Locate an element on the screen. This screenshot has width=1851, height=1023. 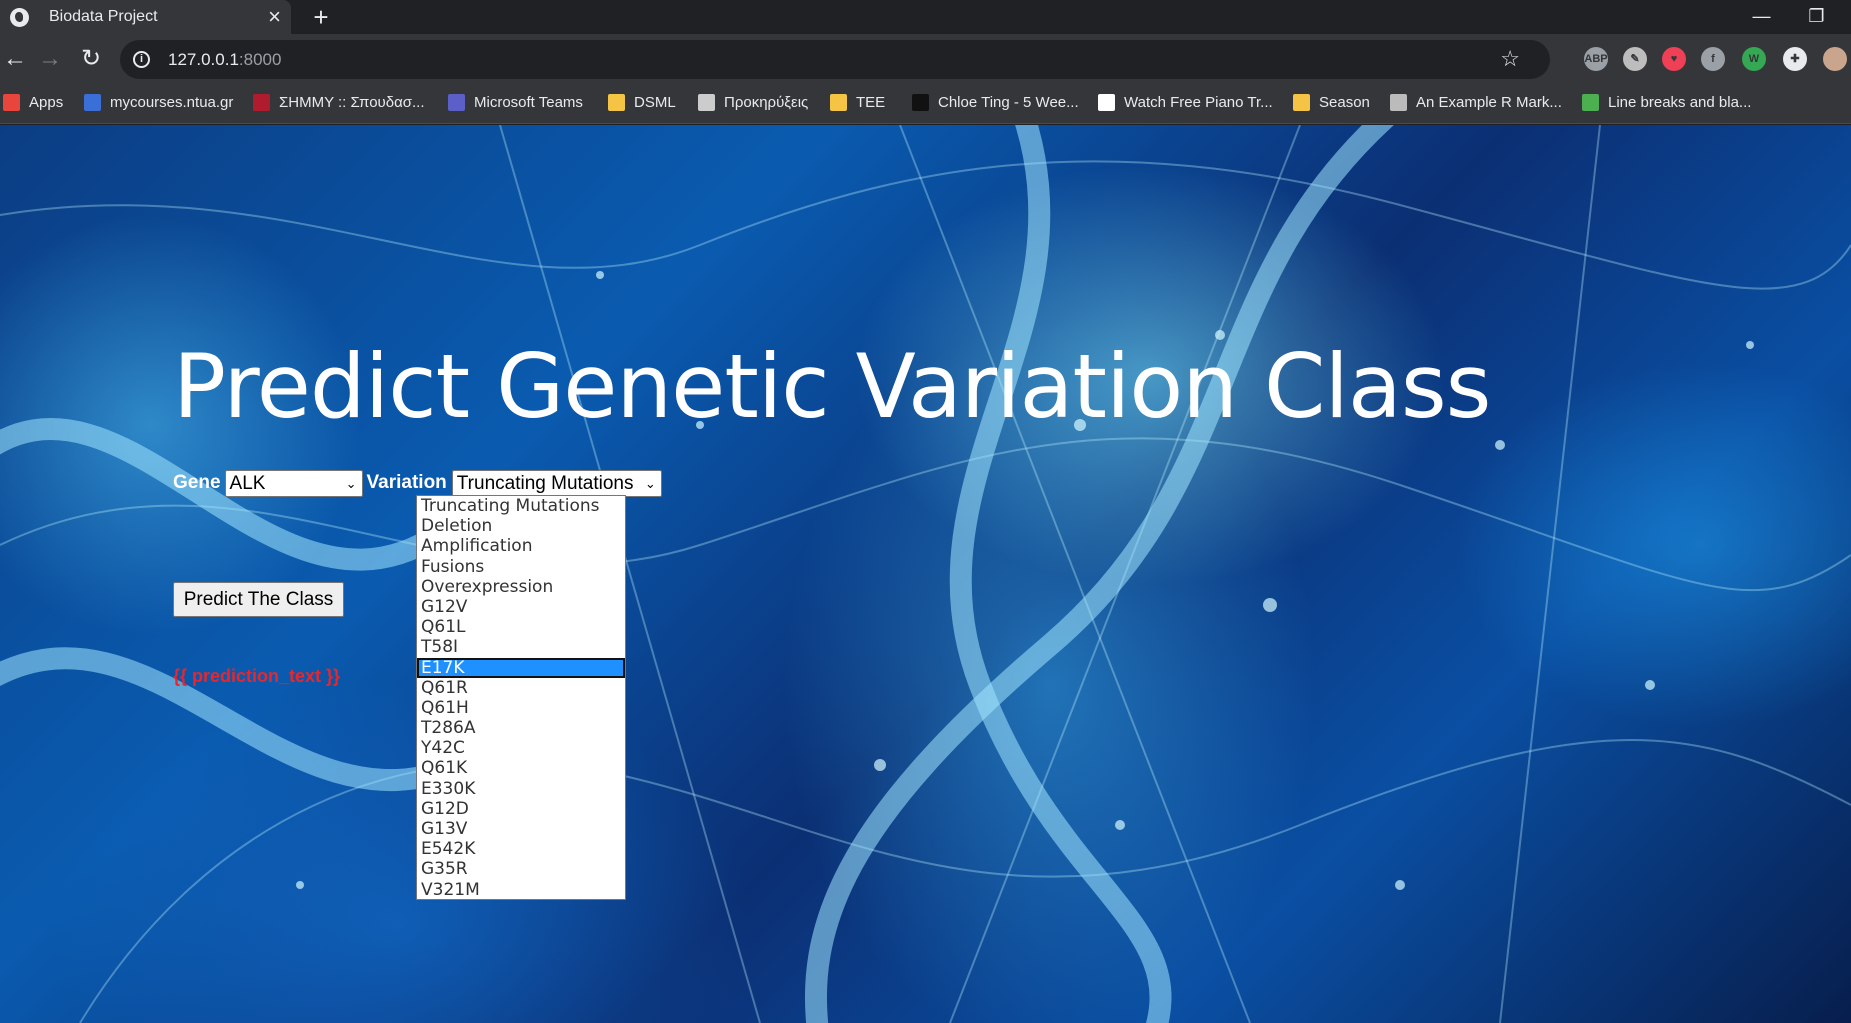
bookmark-item: mycourses.ntua.gr is located at coordinates (158, 102).